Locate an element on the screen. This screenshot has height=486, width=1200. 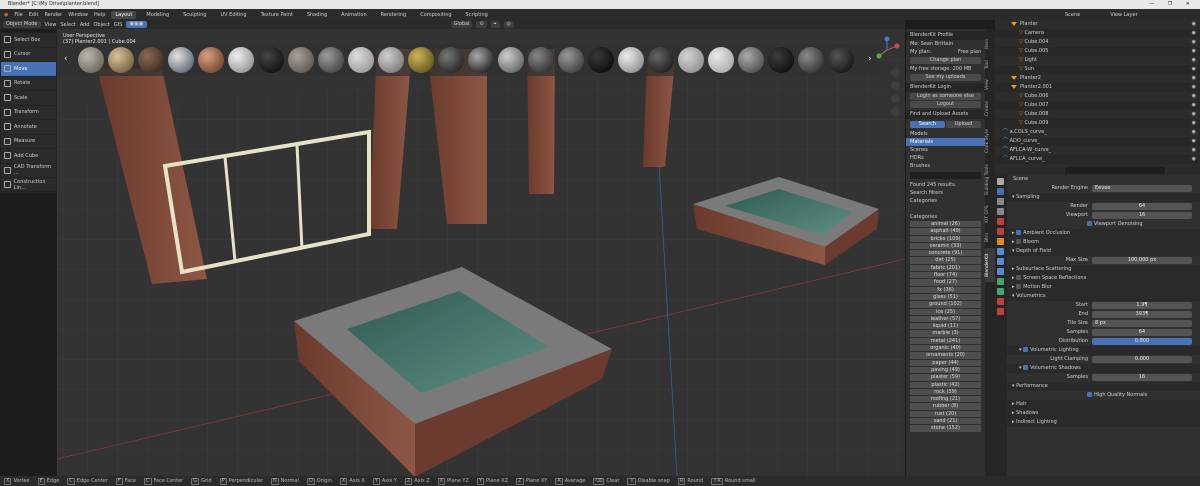
tool-select-box: Select Box is located at coordinates (28, 40).